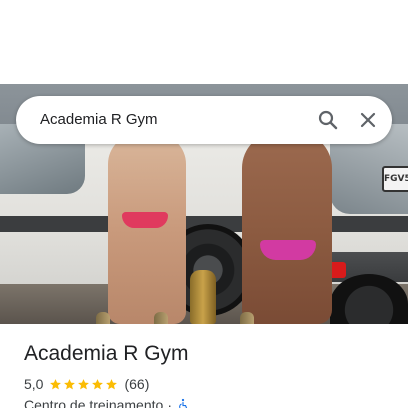  Describe the element at coordinates (136, 384) in the screenshot. I see `review-count: (66)` at that location.